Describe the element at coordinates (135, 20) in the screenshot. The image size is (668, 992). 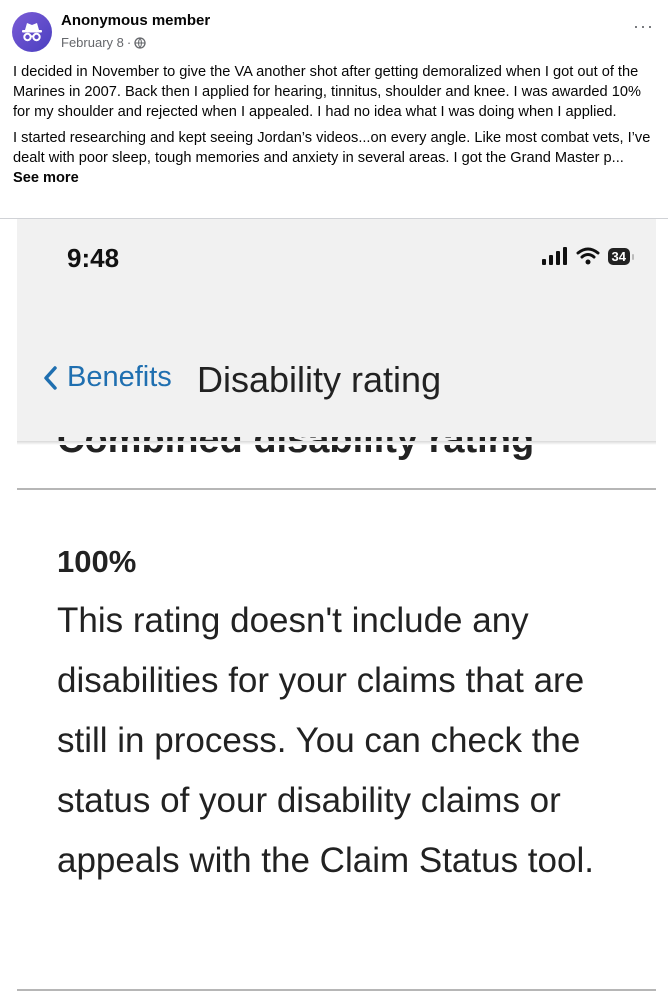
I see `post-author: Anonymous member` at that location.